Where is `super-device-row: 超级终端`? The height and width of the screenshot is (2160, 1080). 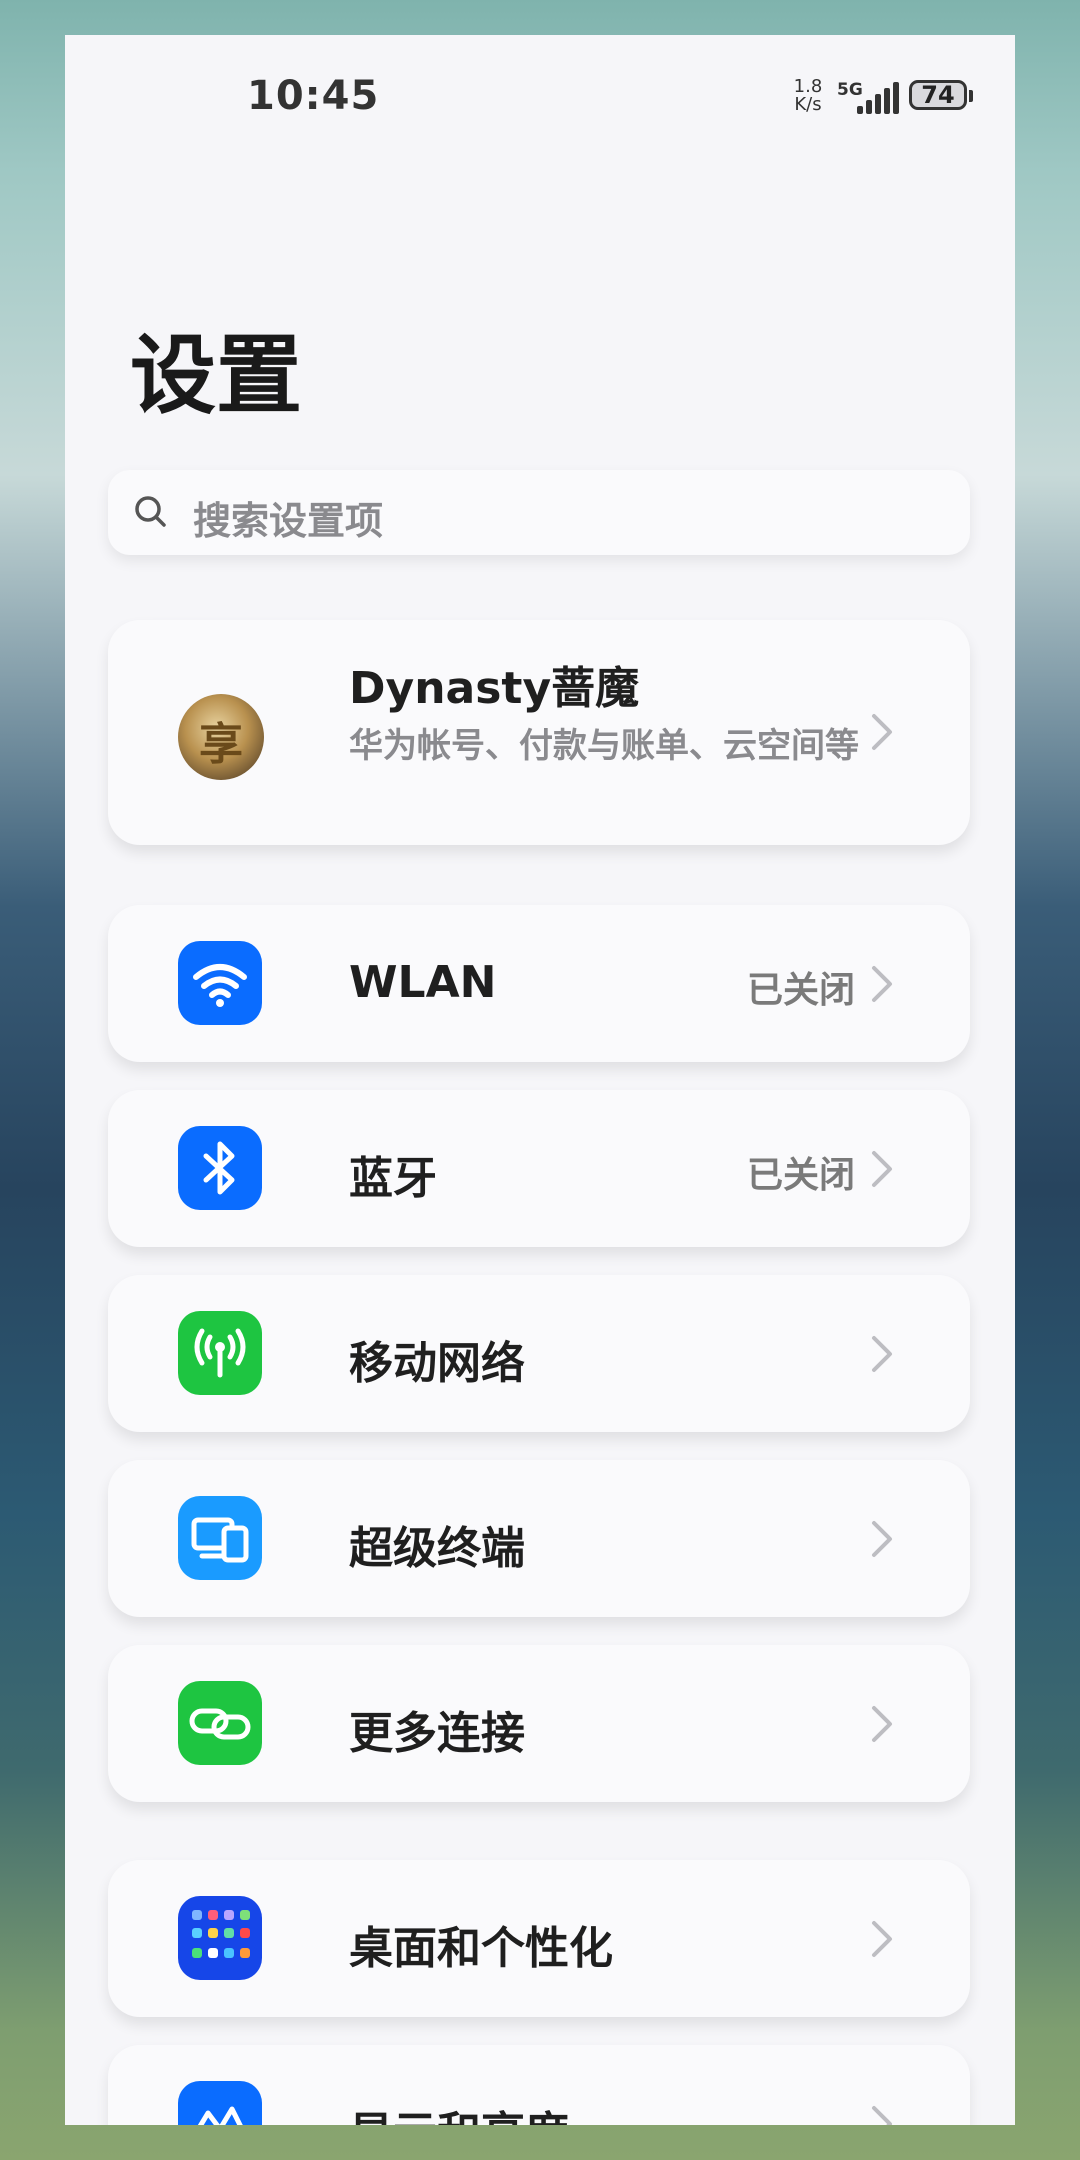 super-device-row: 超级终端 is located at coordinates (539, 1538).